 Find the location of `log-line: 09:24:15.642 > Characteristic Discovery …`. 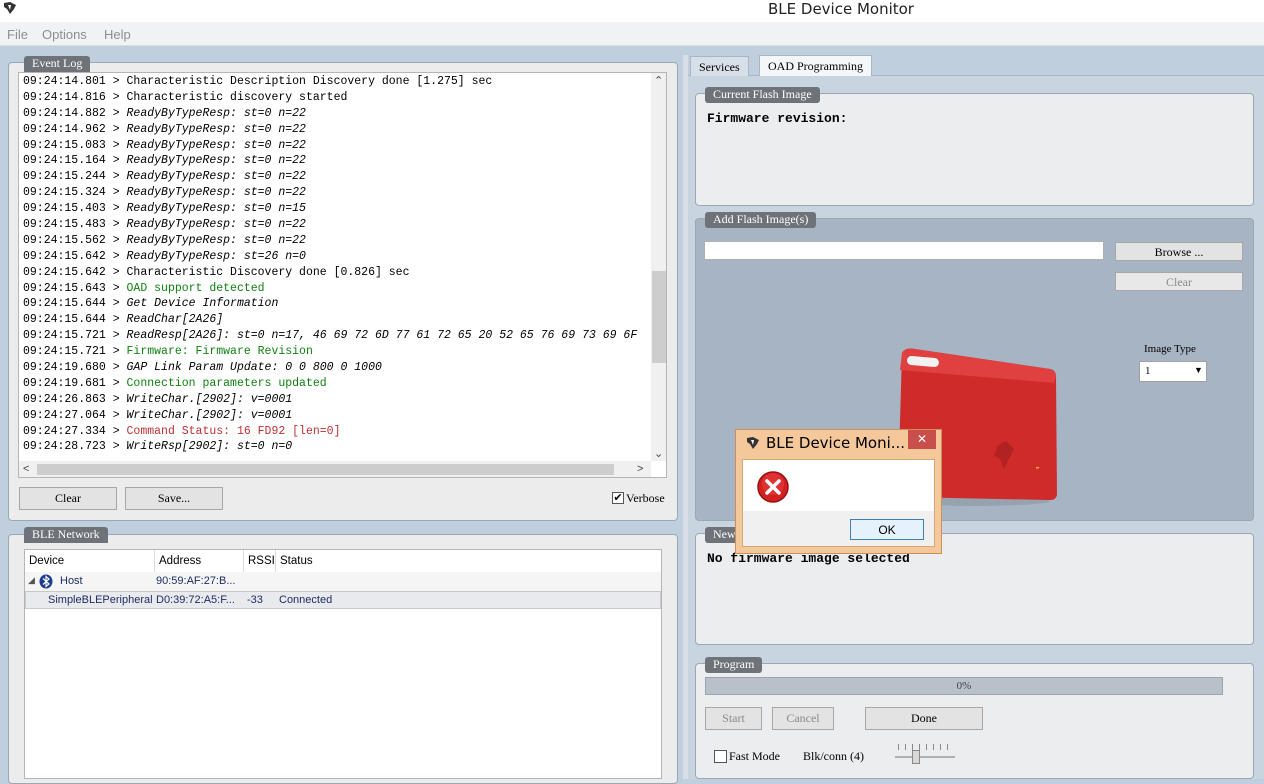

log-line: 09:24:15.642 > Characteristic Discovery … is located at coordinates (338, 273).